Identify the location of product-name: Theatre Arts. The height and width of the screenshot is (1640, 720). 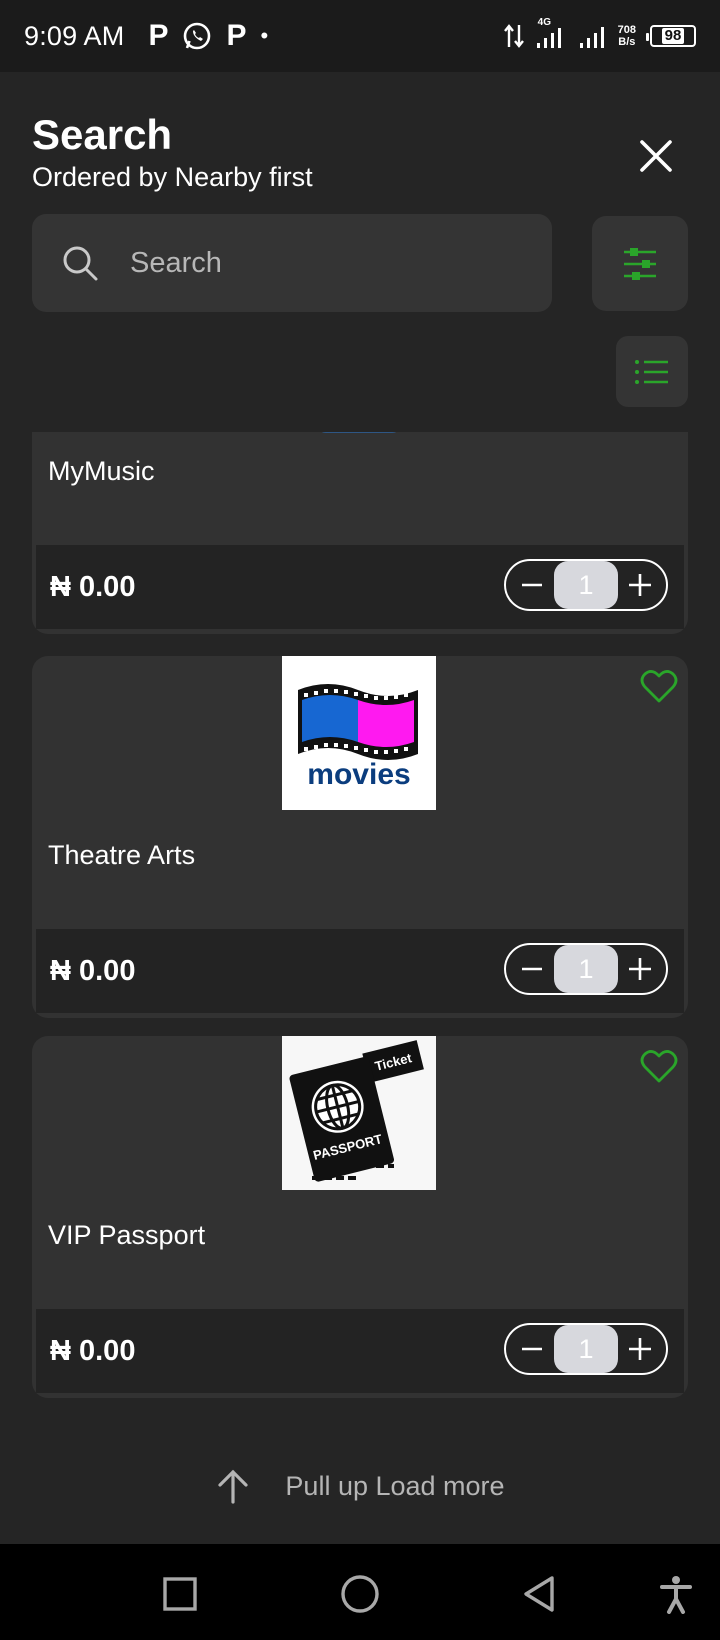
(122, 855).